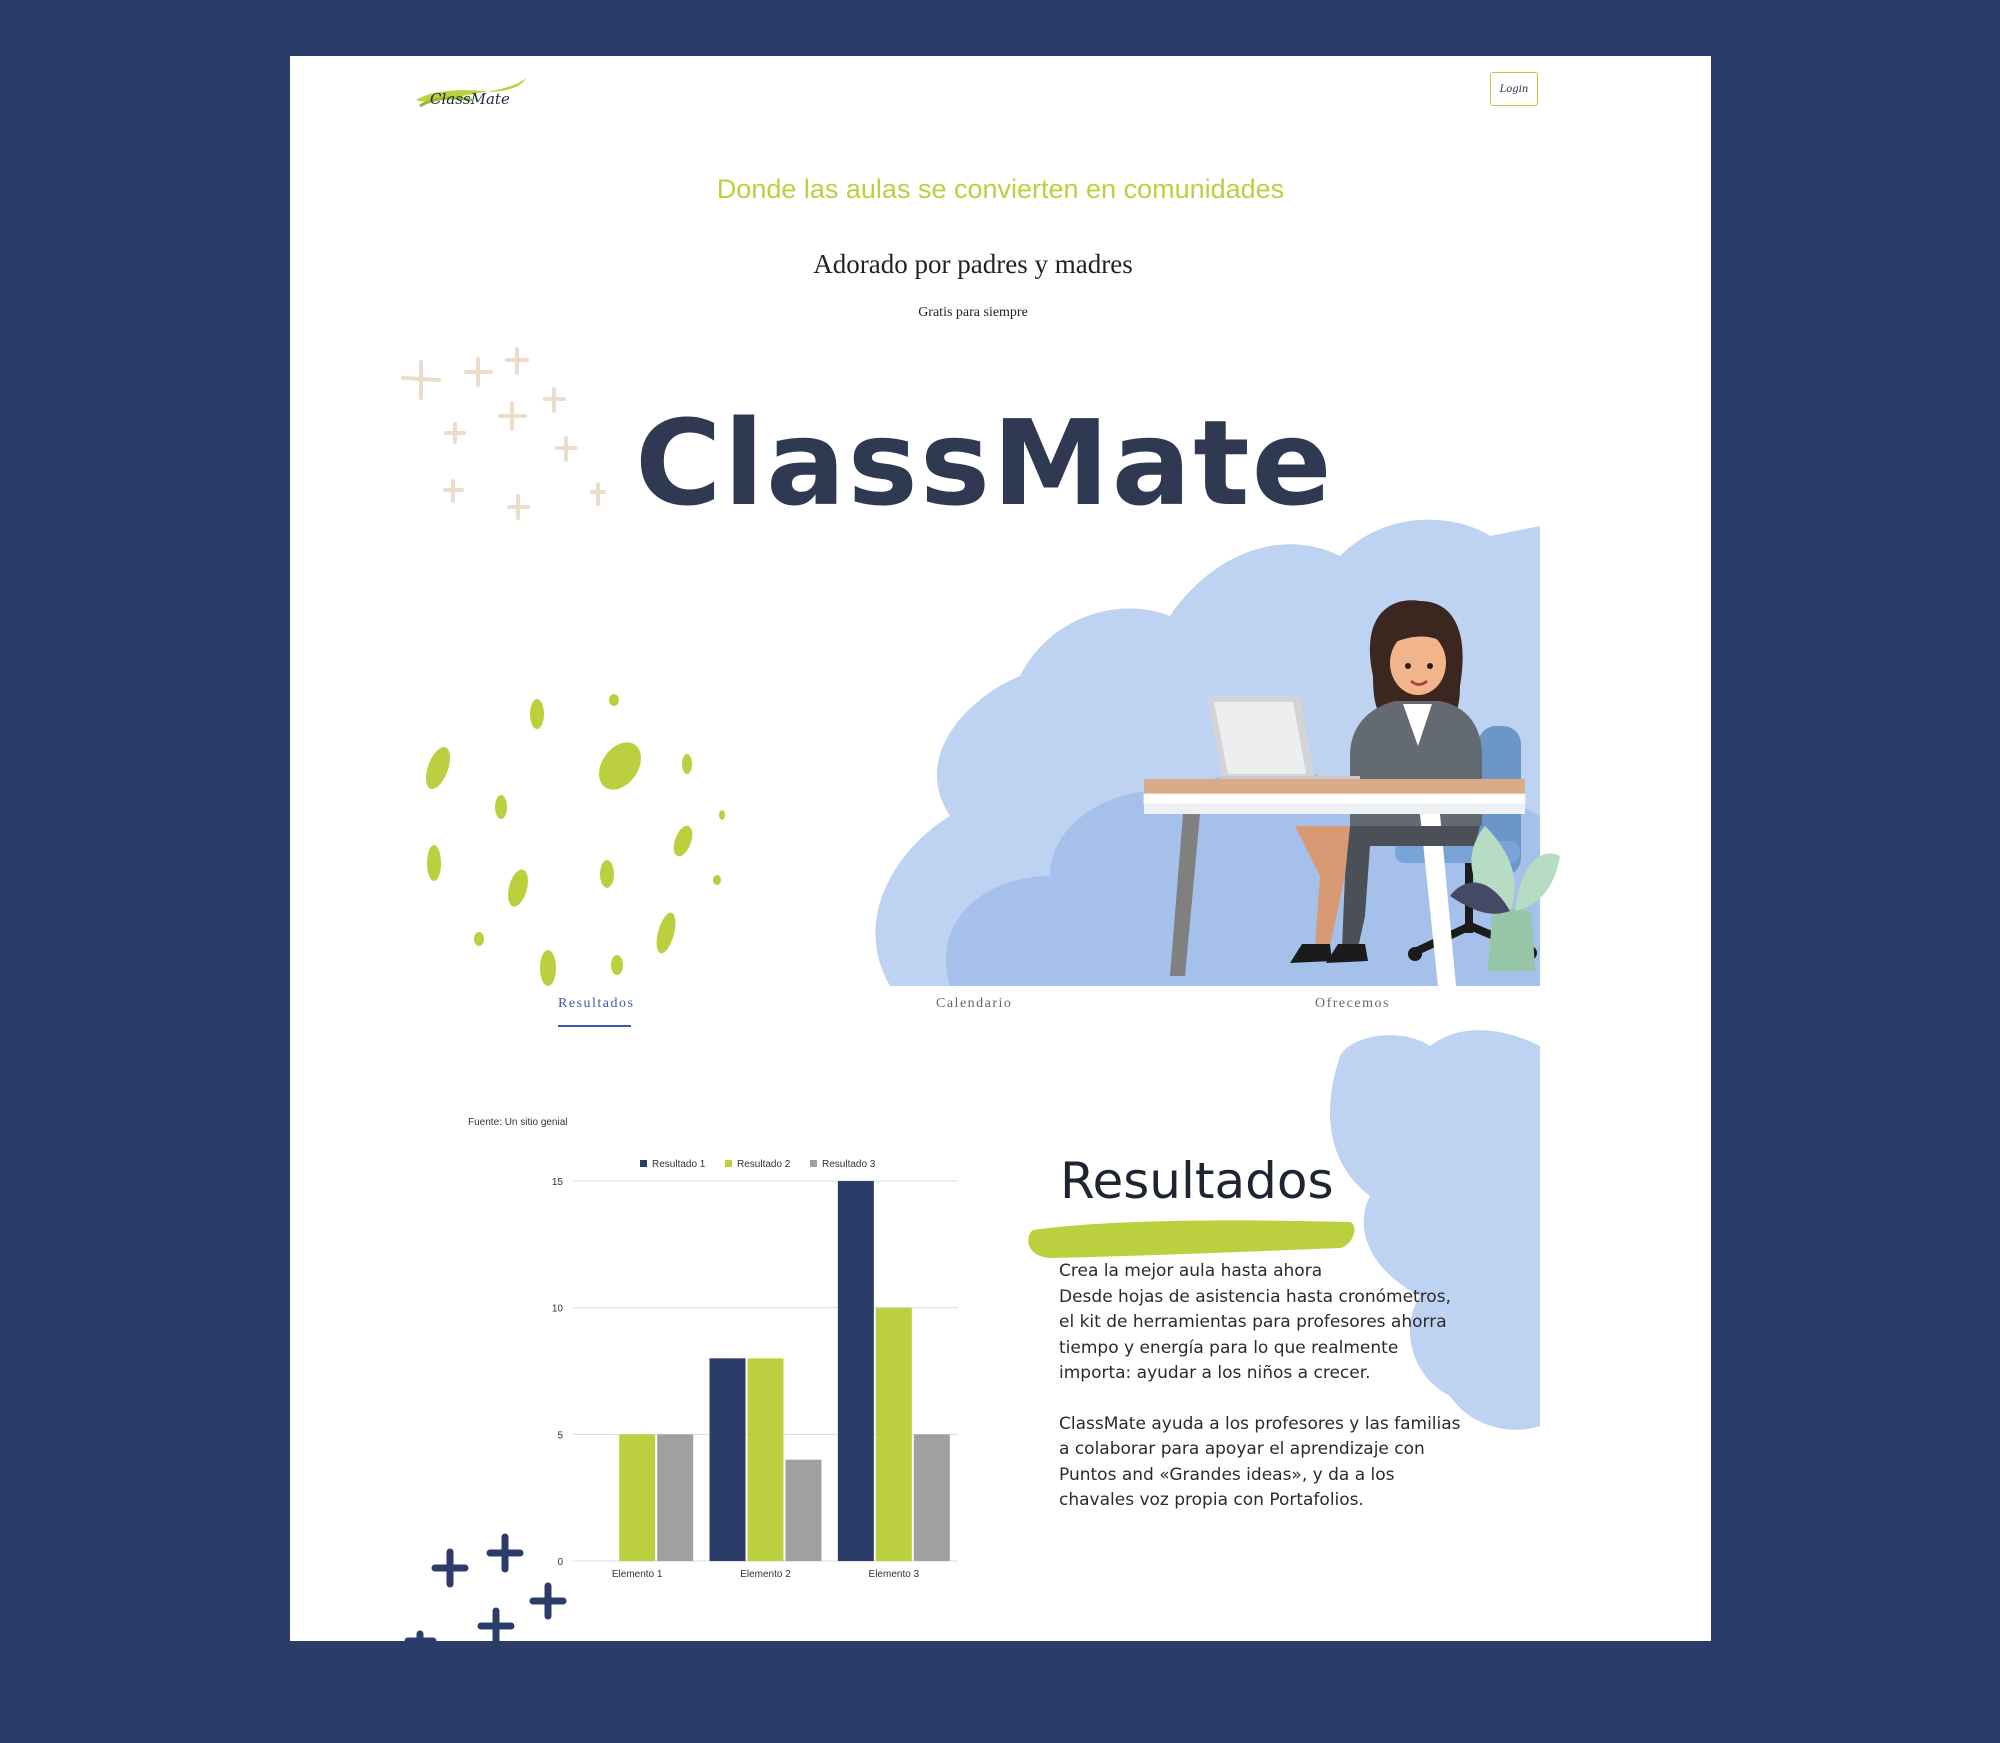  What do you see at coordinates (1352, 1004) in the screenshot?
I see `tab-ofrecemos: Ofrecemos` at bounding box center [1352, 1004].